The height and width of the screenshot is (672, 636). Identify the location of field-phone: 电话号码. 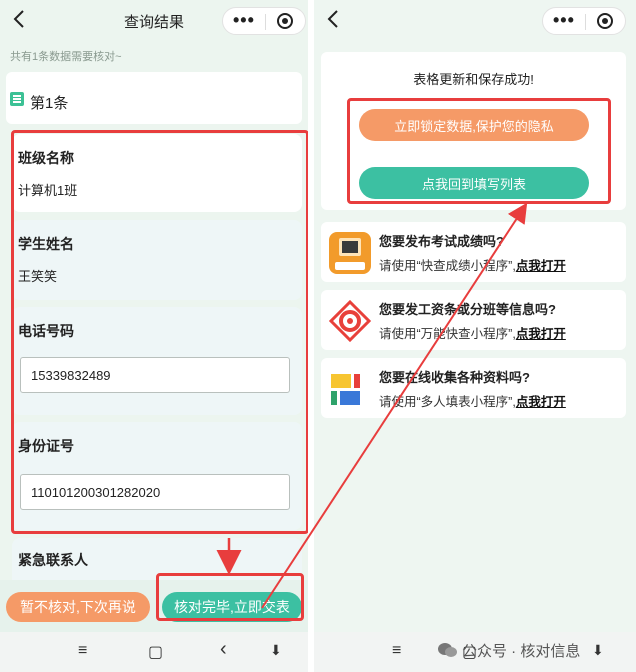
(157, 361).